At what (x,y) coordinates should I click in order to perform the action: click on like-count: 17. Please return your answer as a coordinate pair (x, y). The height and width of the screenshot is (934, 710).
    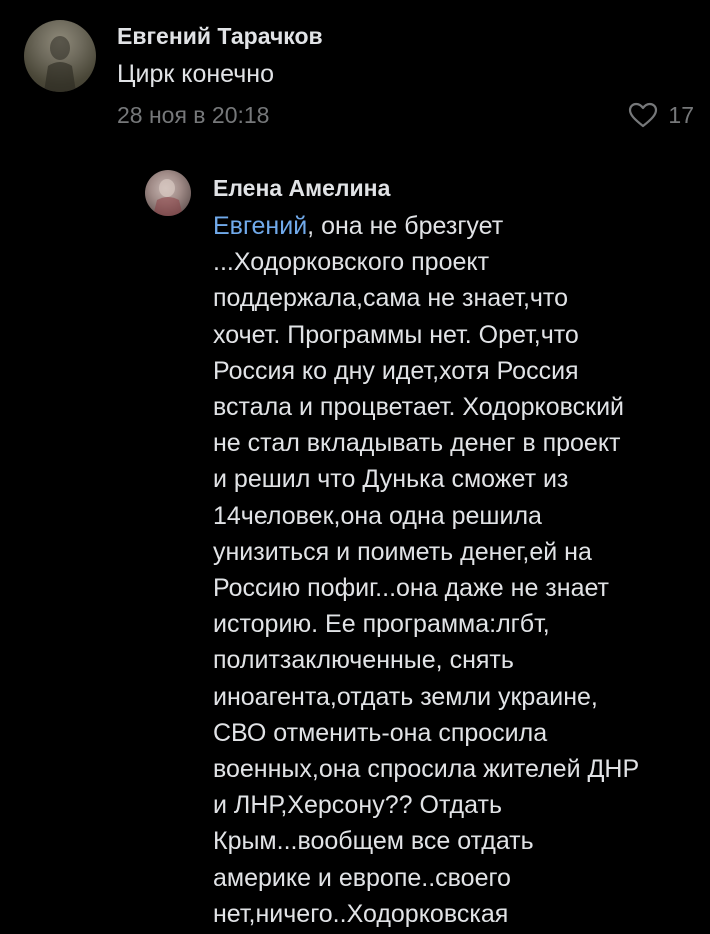
    Looking at the image, I should click on (681, 115).